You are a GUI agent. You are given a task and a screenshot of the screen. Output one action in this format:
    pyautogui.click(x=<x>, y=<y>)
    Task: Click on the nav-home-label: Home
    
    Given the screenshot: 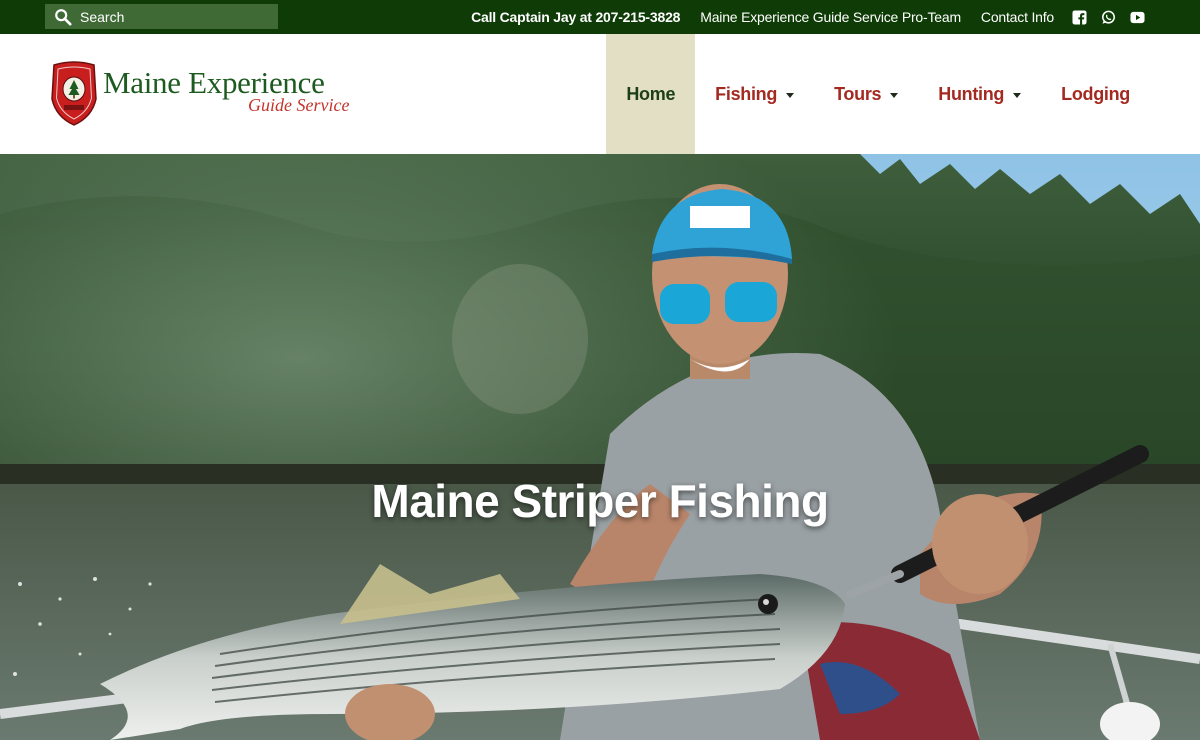 What is the action you would take?
    pyautogui.click(x=651, y=93)
    